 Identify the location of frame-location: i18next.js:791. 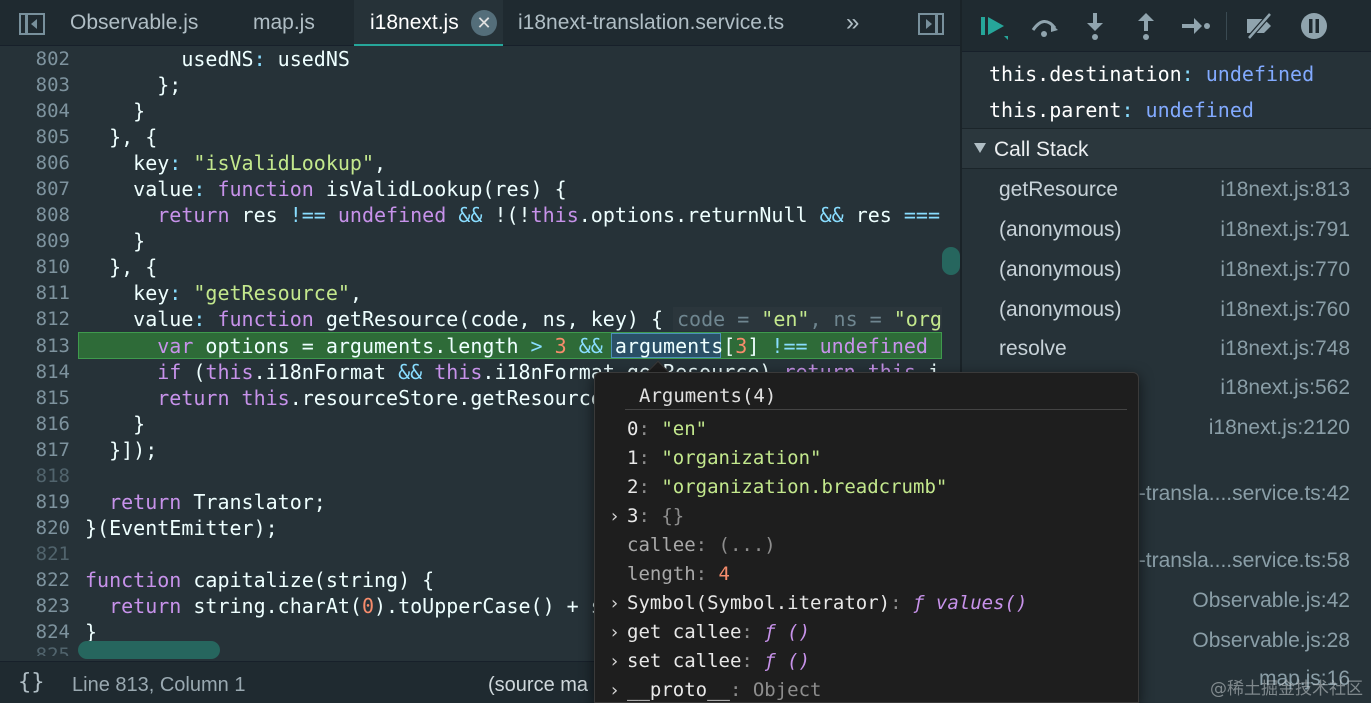
(1285, 229).